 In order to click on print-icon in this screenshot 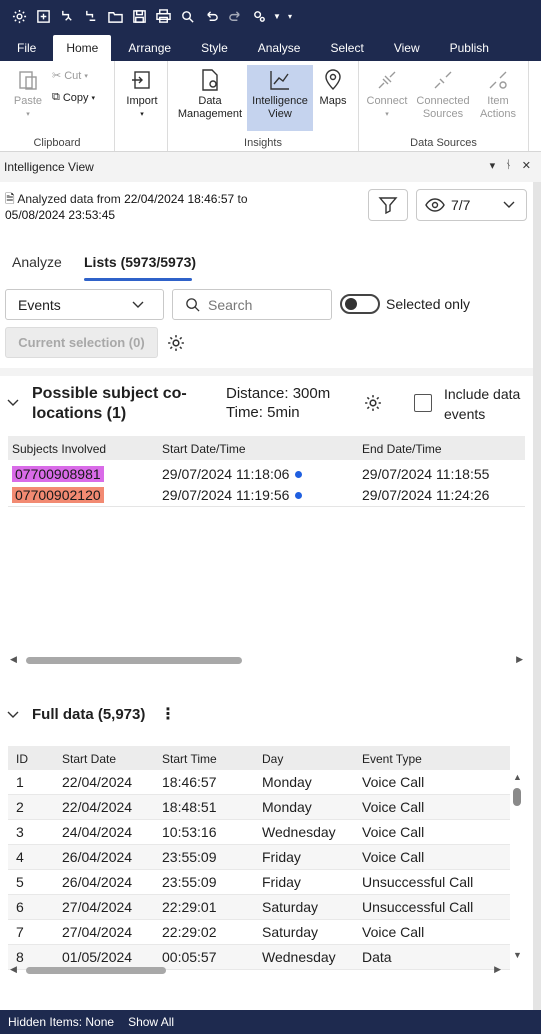, I will do `click(163, 17)`.